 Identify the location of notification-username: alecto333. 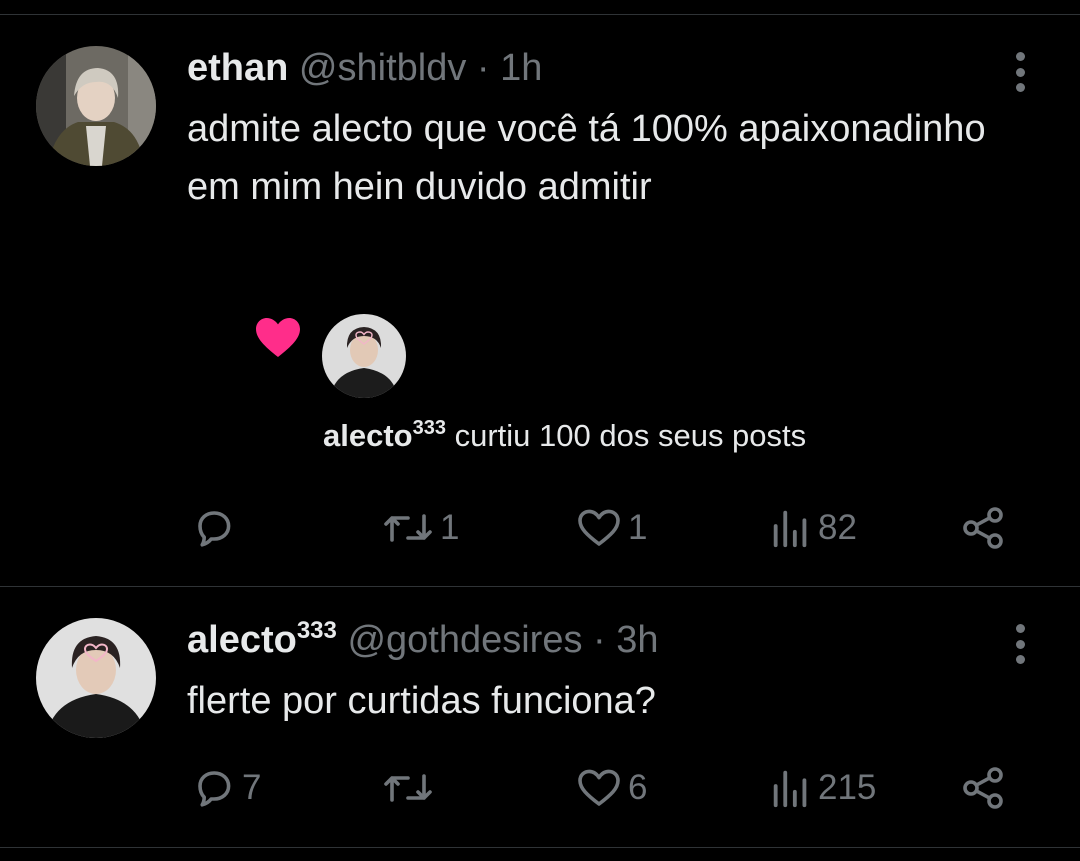
(384, 435).